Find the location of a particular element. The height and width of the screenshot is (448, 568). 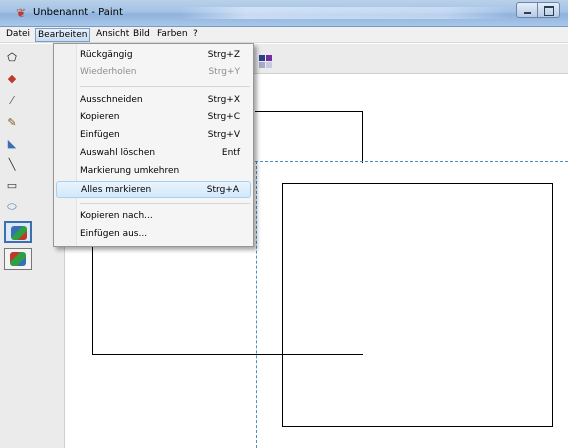

menu-item-label: Wiederholen is located at coordinates (108, 72).